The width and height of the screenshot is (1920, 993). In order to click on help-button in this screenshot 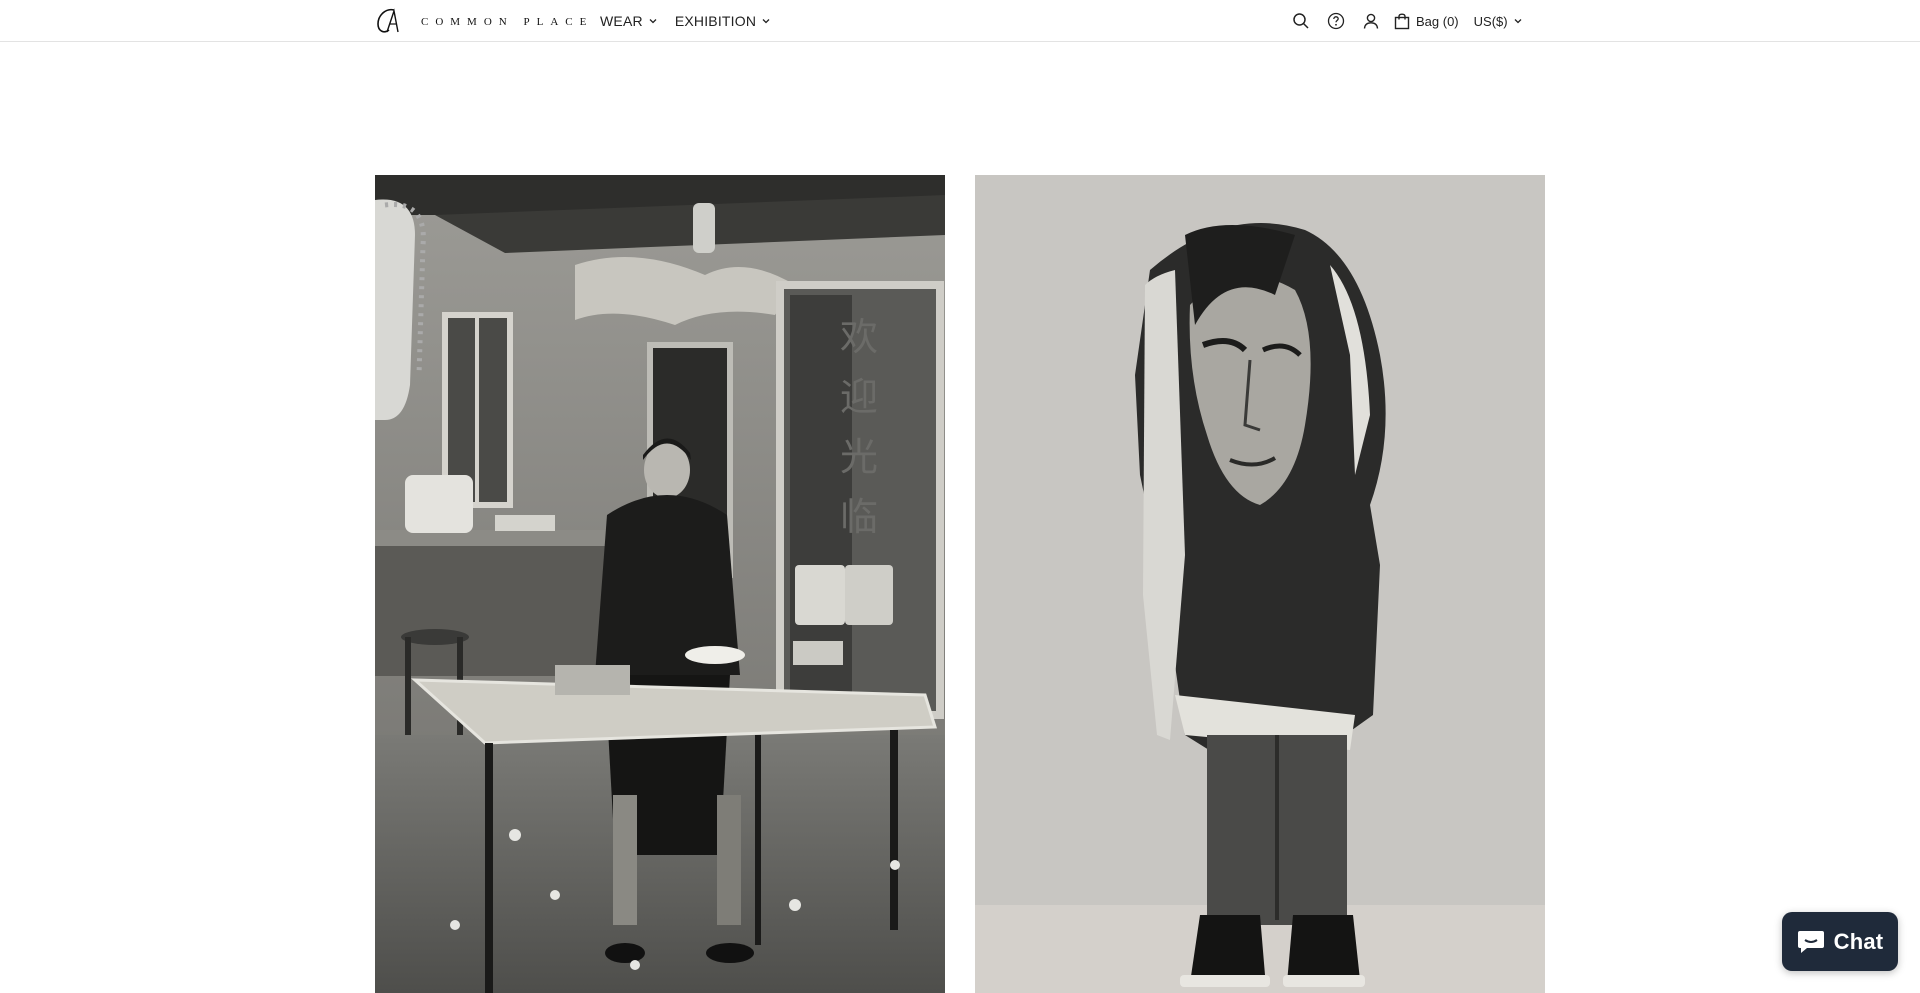, I will do `click(1336, 21)`.